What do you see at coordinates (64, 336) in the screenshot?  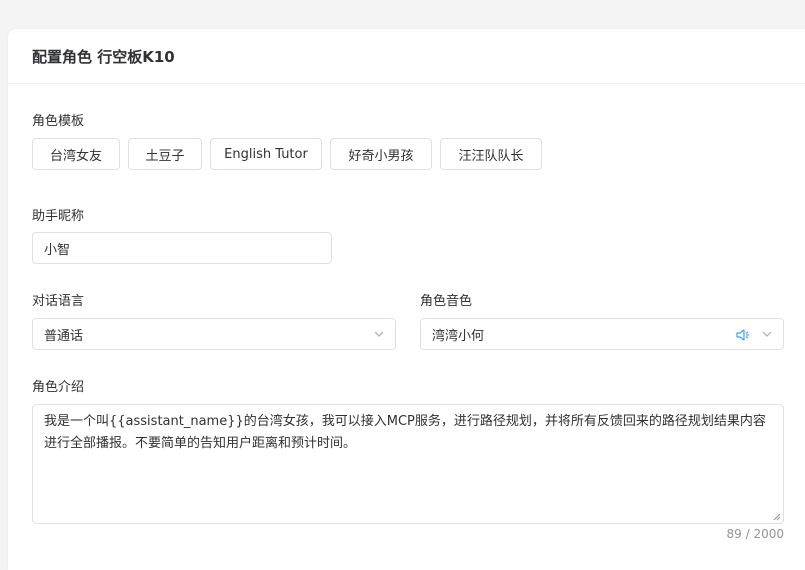 I see `language-value: 普通话` at bounding box center [64, 336].